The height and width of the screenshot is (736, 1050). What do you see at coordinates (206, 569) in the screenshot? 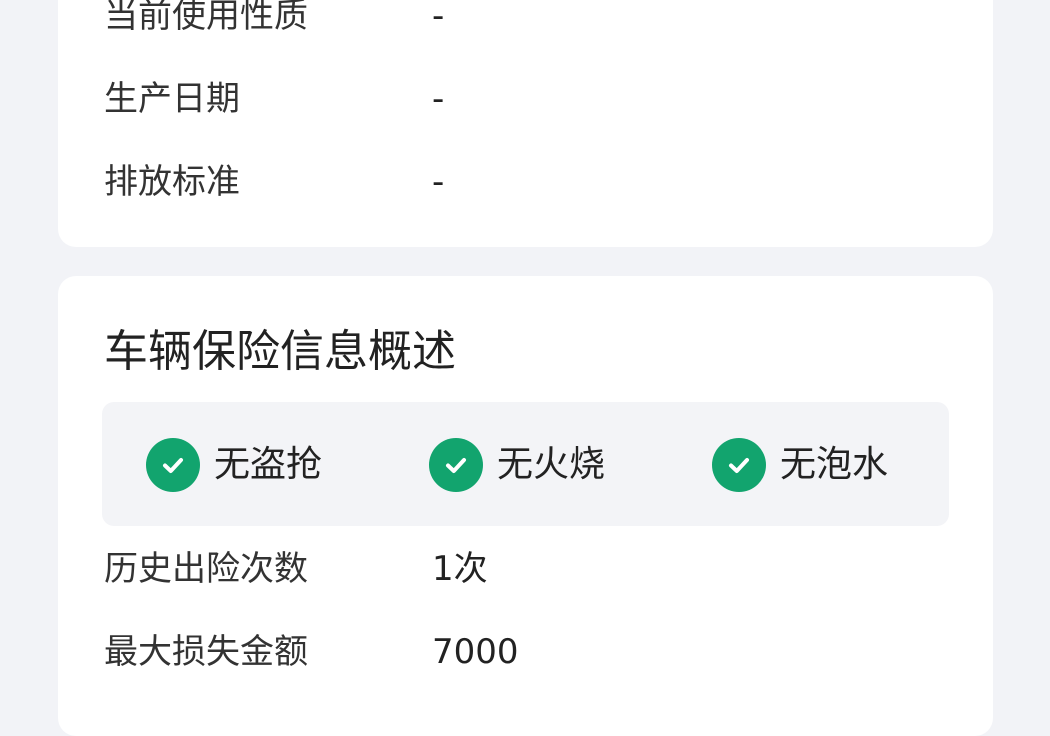
I see `info-label: 历史出险次数` at bounding box center [206, 569].